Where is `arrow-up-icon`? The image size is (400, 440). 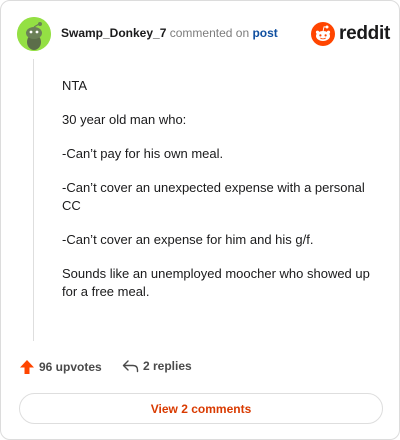
arrow-up-icon is located at coordinates (27, 367).